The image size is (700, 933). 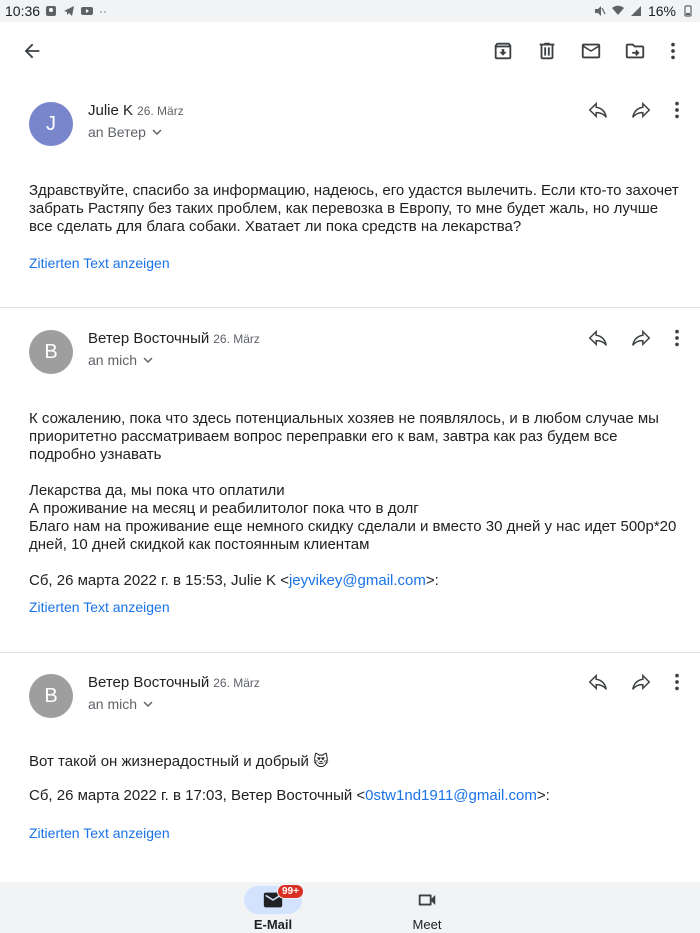 What do you see at coordinates (136, 110) in the screenshot?
I see `sender-line: Julie K 26. März` at bounding box center [136, 110].